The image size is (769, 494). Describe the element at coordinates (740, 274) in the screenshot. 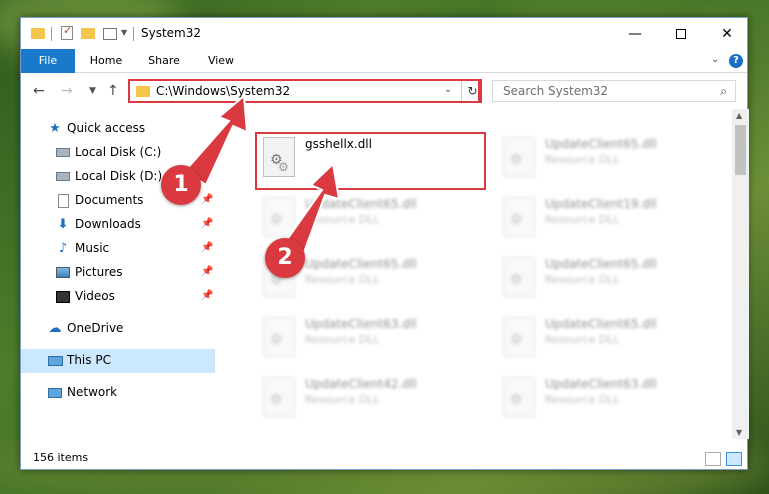

I see `vertical-scrollbar: ▲ ▼` at that location.